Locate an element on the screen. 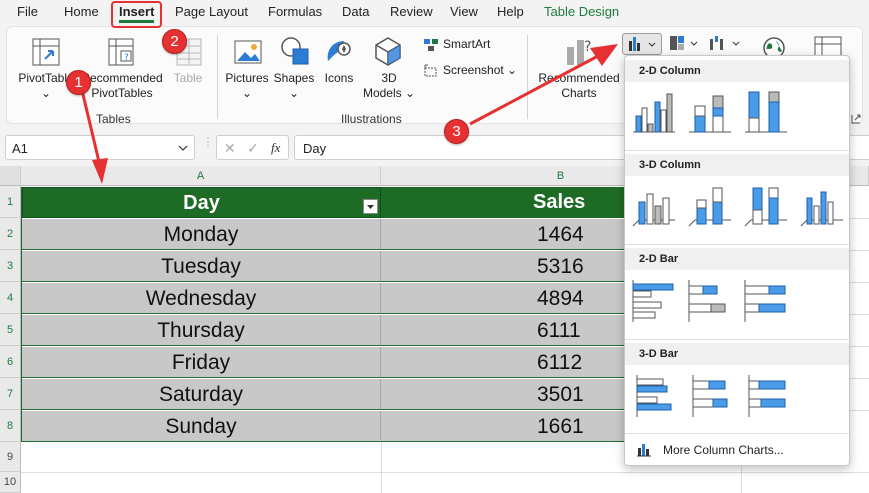 This screenshot has height=493, width=869. callout-badge-3: 3 is located at coordinates (456, 131).